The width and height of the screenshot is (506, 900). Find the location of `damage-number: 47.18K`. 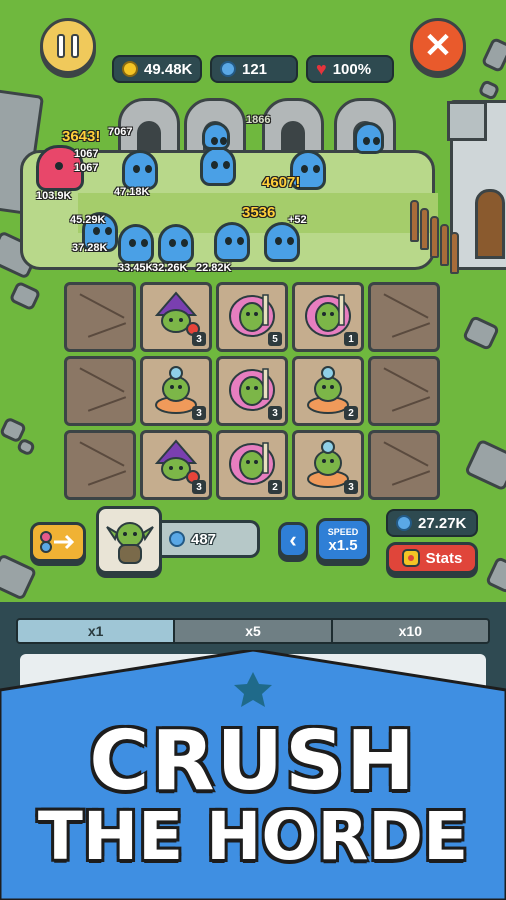

damage-number: 47.18K is located at coordinates (132, 192).